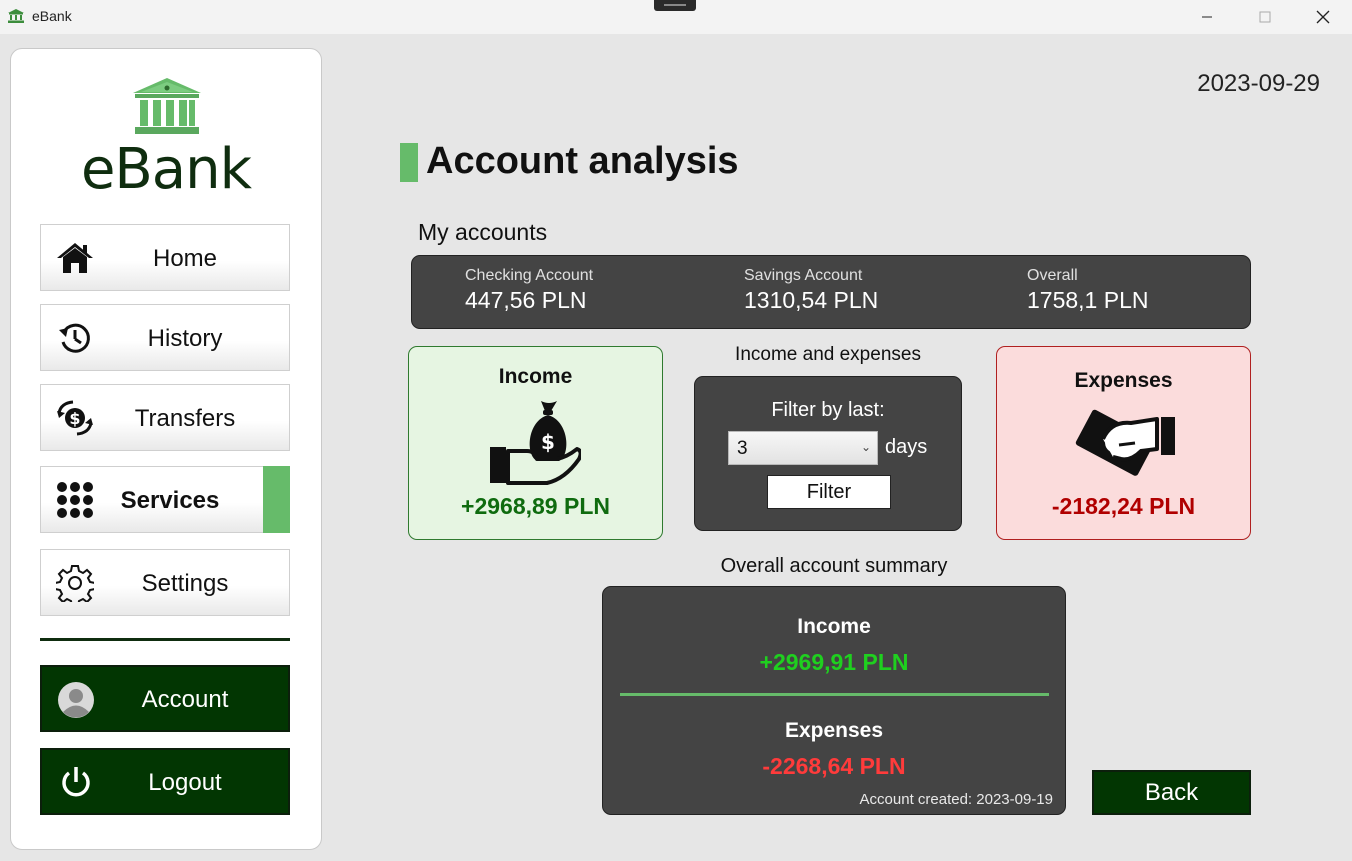 The height and width of the screenshot is (861, 1352). I want to click on filter-panel: Filter by last: 3 ⌄ days Filter, so click(828, 453).